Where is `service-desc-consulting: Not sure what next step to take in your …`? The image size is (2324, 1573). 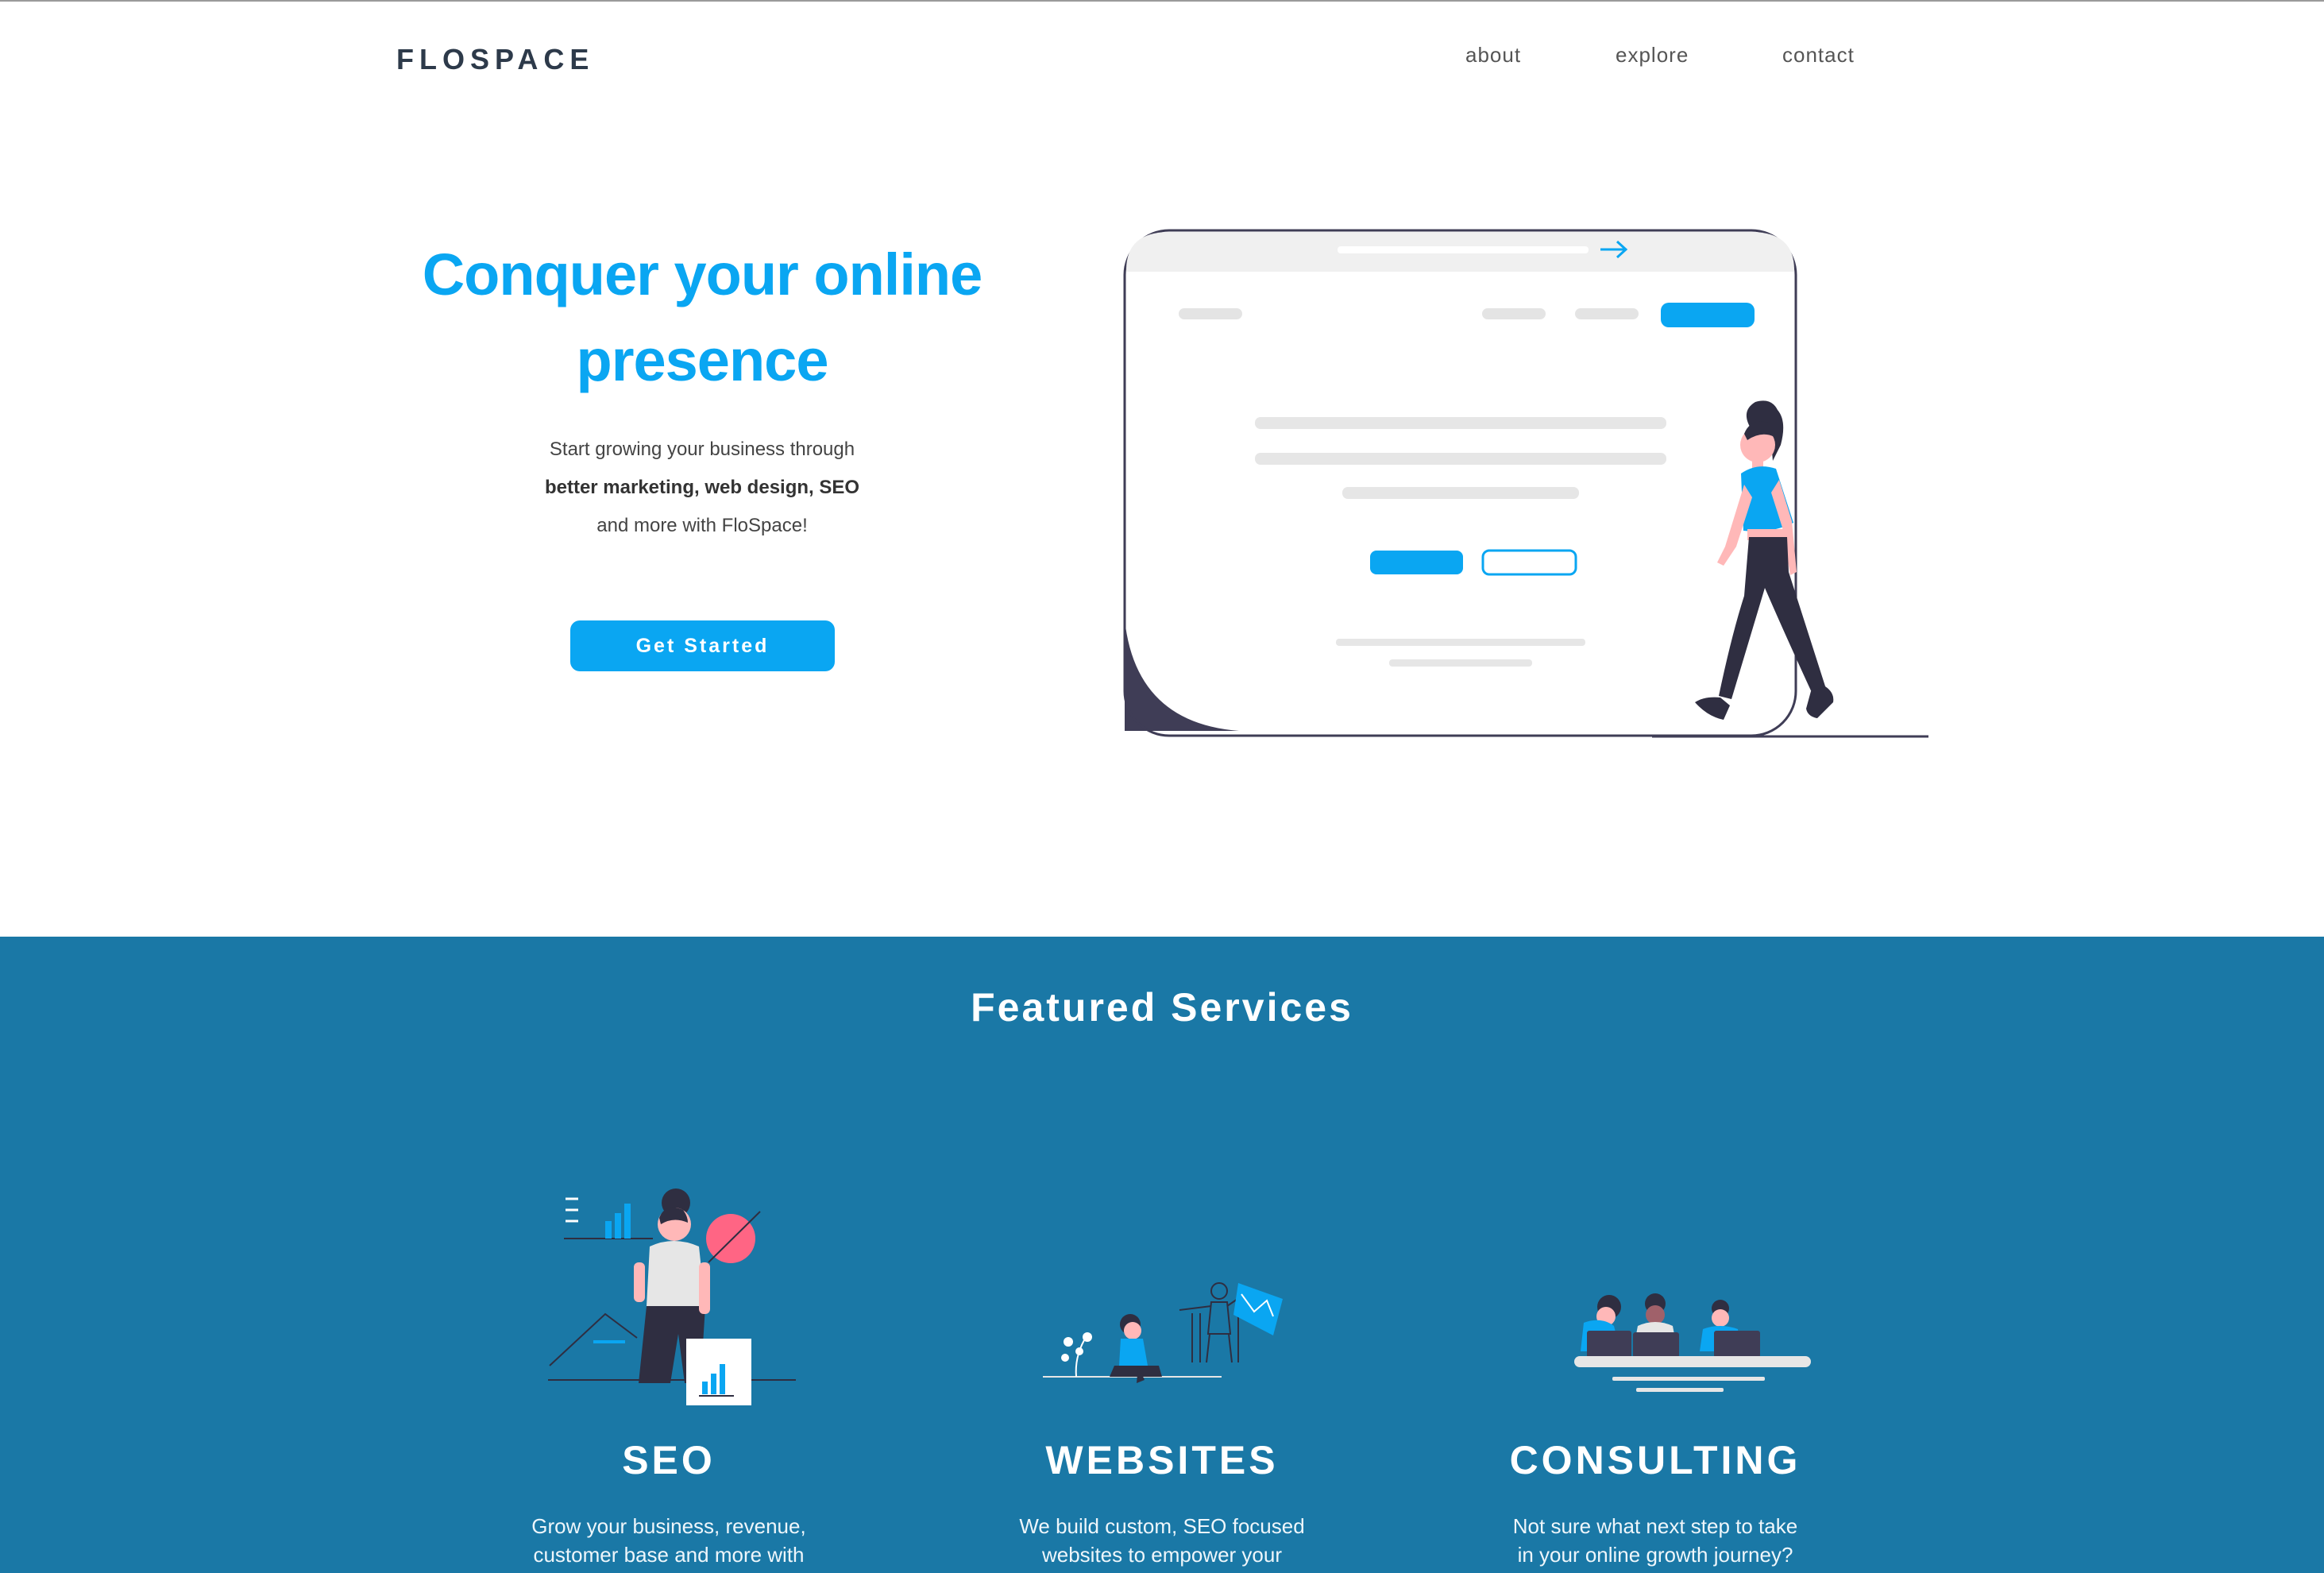 service-desc-consulting: Not sure what next step to take in your … is located at coordinates (1655, 1540).